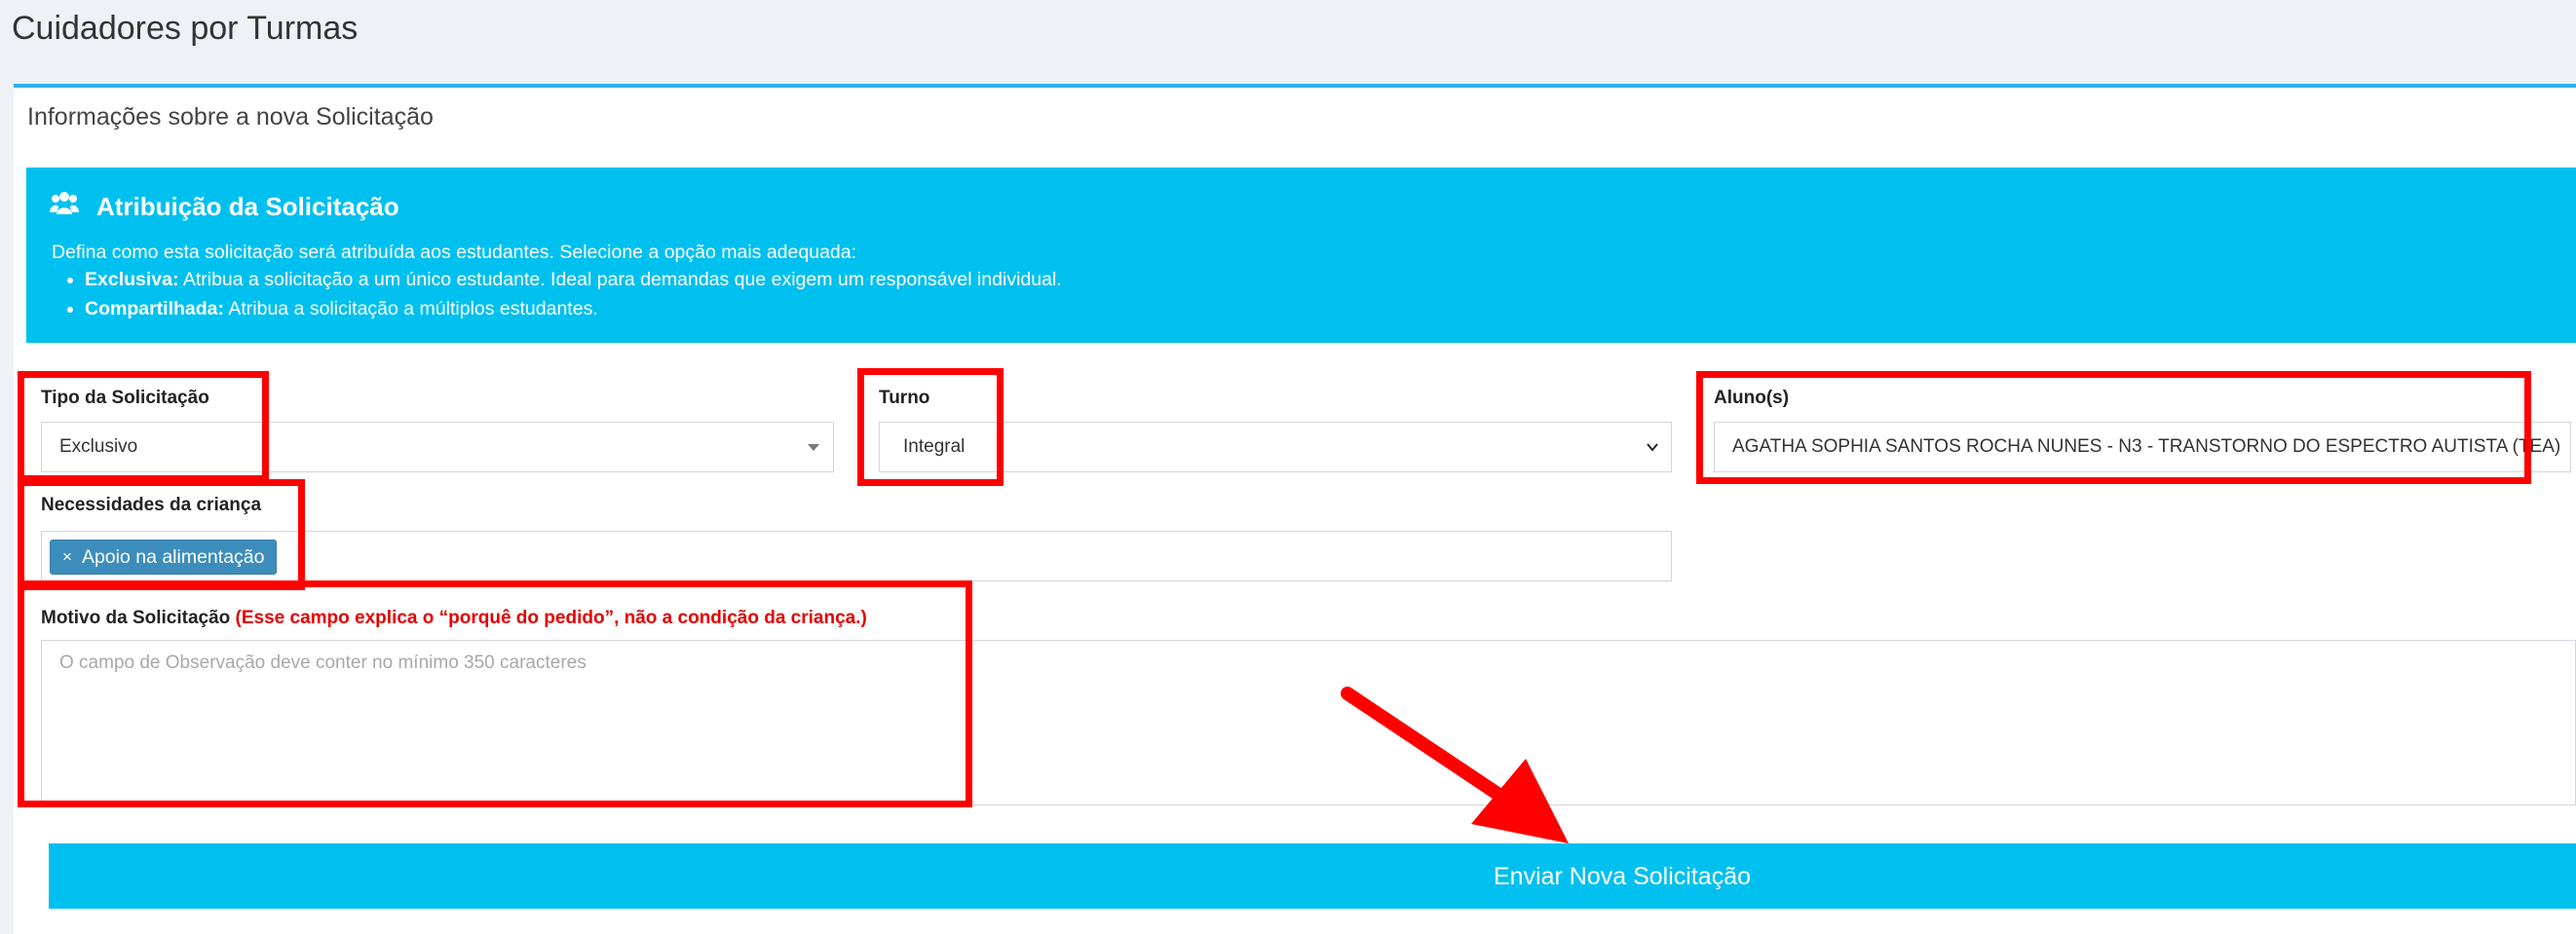 This screenshot has width=2576, height=934. Describe the element at coordinates (1652, 445) in the screenshot. I see `chevron-down-icon` at that location.